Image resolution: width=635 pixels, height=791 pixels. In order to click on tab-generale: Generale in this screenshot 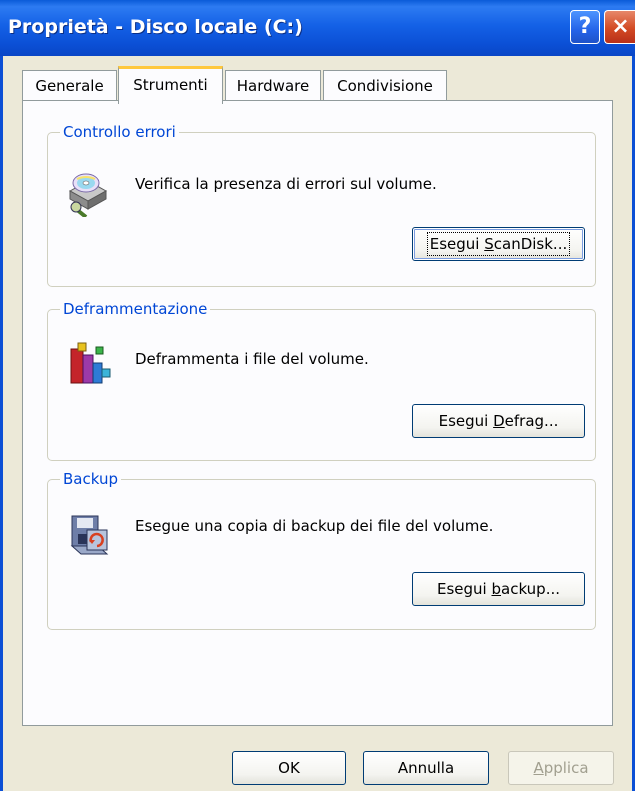, I will do `click(69, 86)`.